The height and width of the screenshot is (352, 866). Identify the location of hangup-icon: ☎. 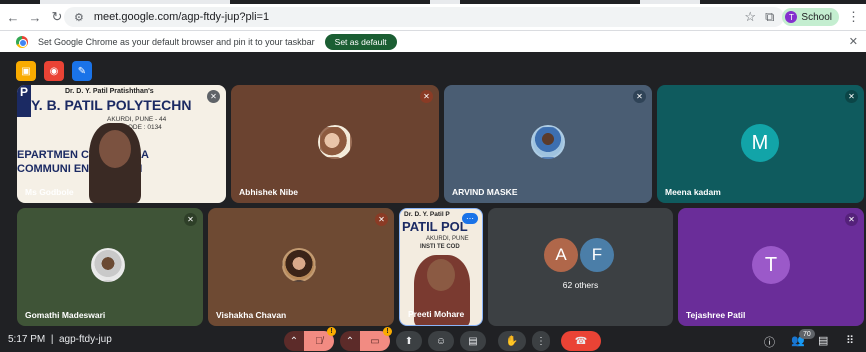
(581, 341).